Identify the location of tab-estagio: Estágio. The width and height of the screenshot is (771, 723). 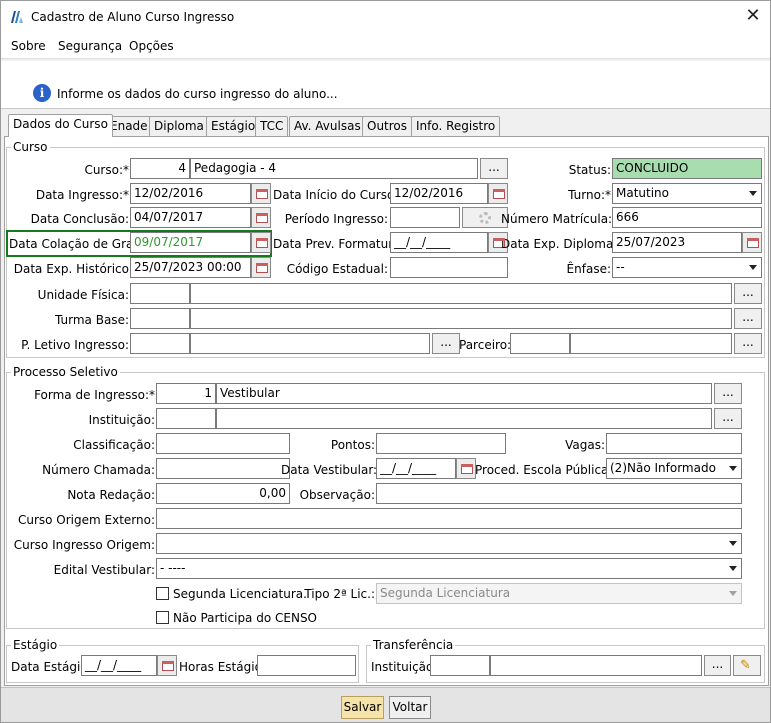
(233, 126).